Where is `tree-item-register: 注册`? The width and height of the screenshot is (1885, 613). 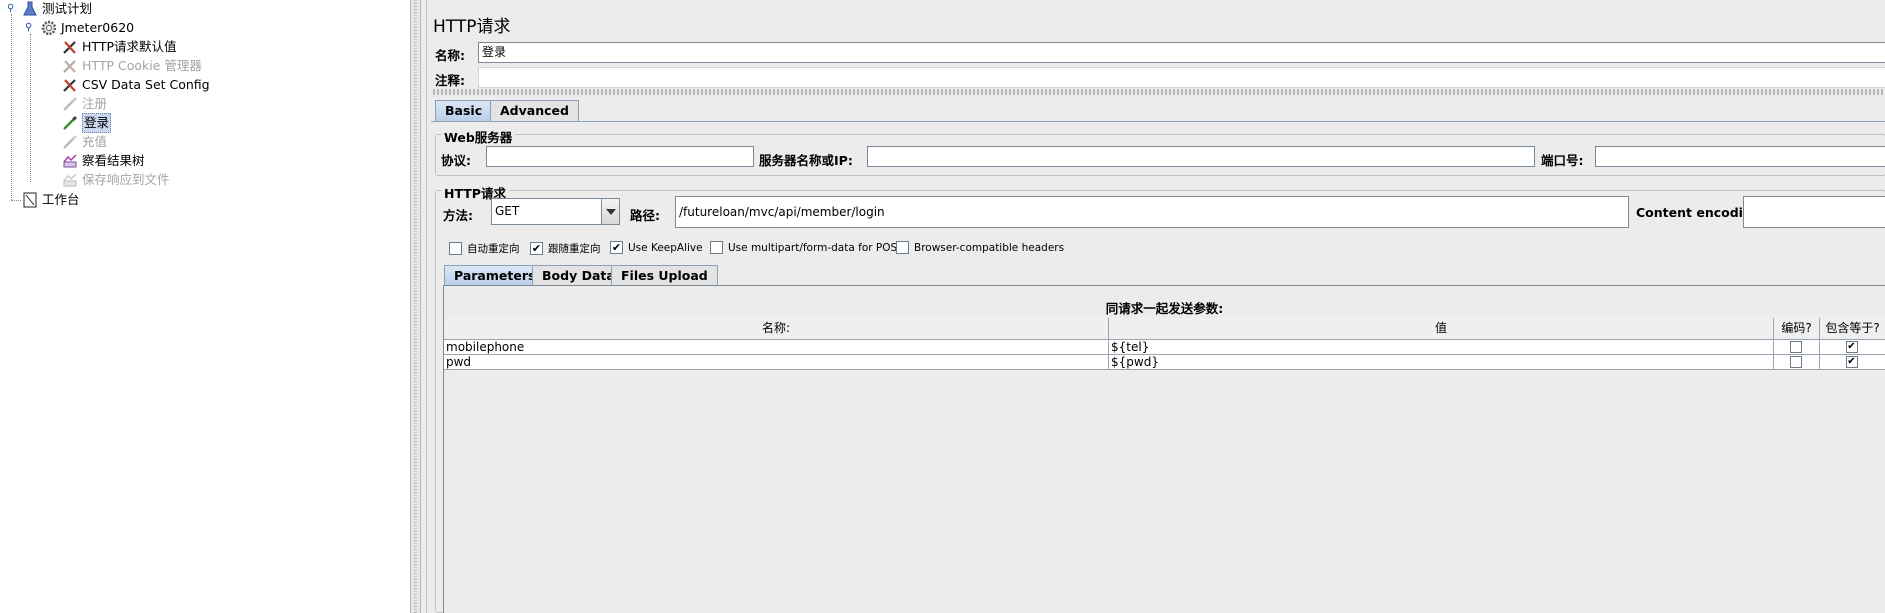 tree-item-register: 注册 is located at coordinates (84, 104).